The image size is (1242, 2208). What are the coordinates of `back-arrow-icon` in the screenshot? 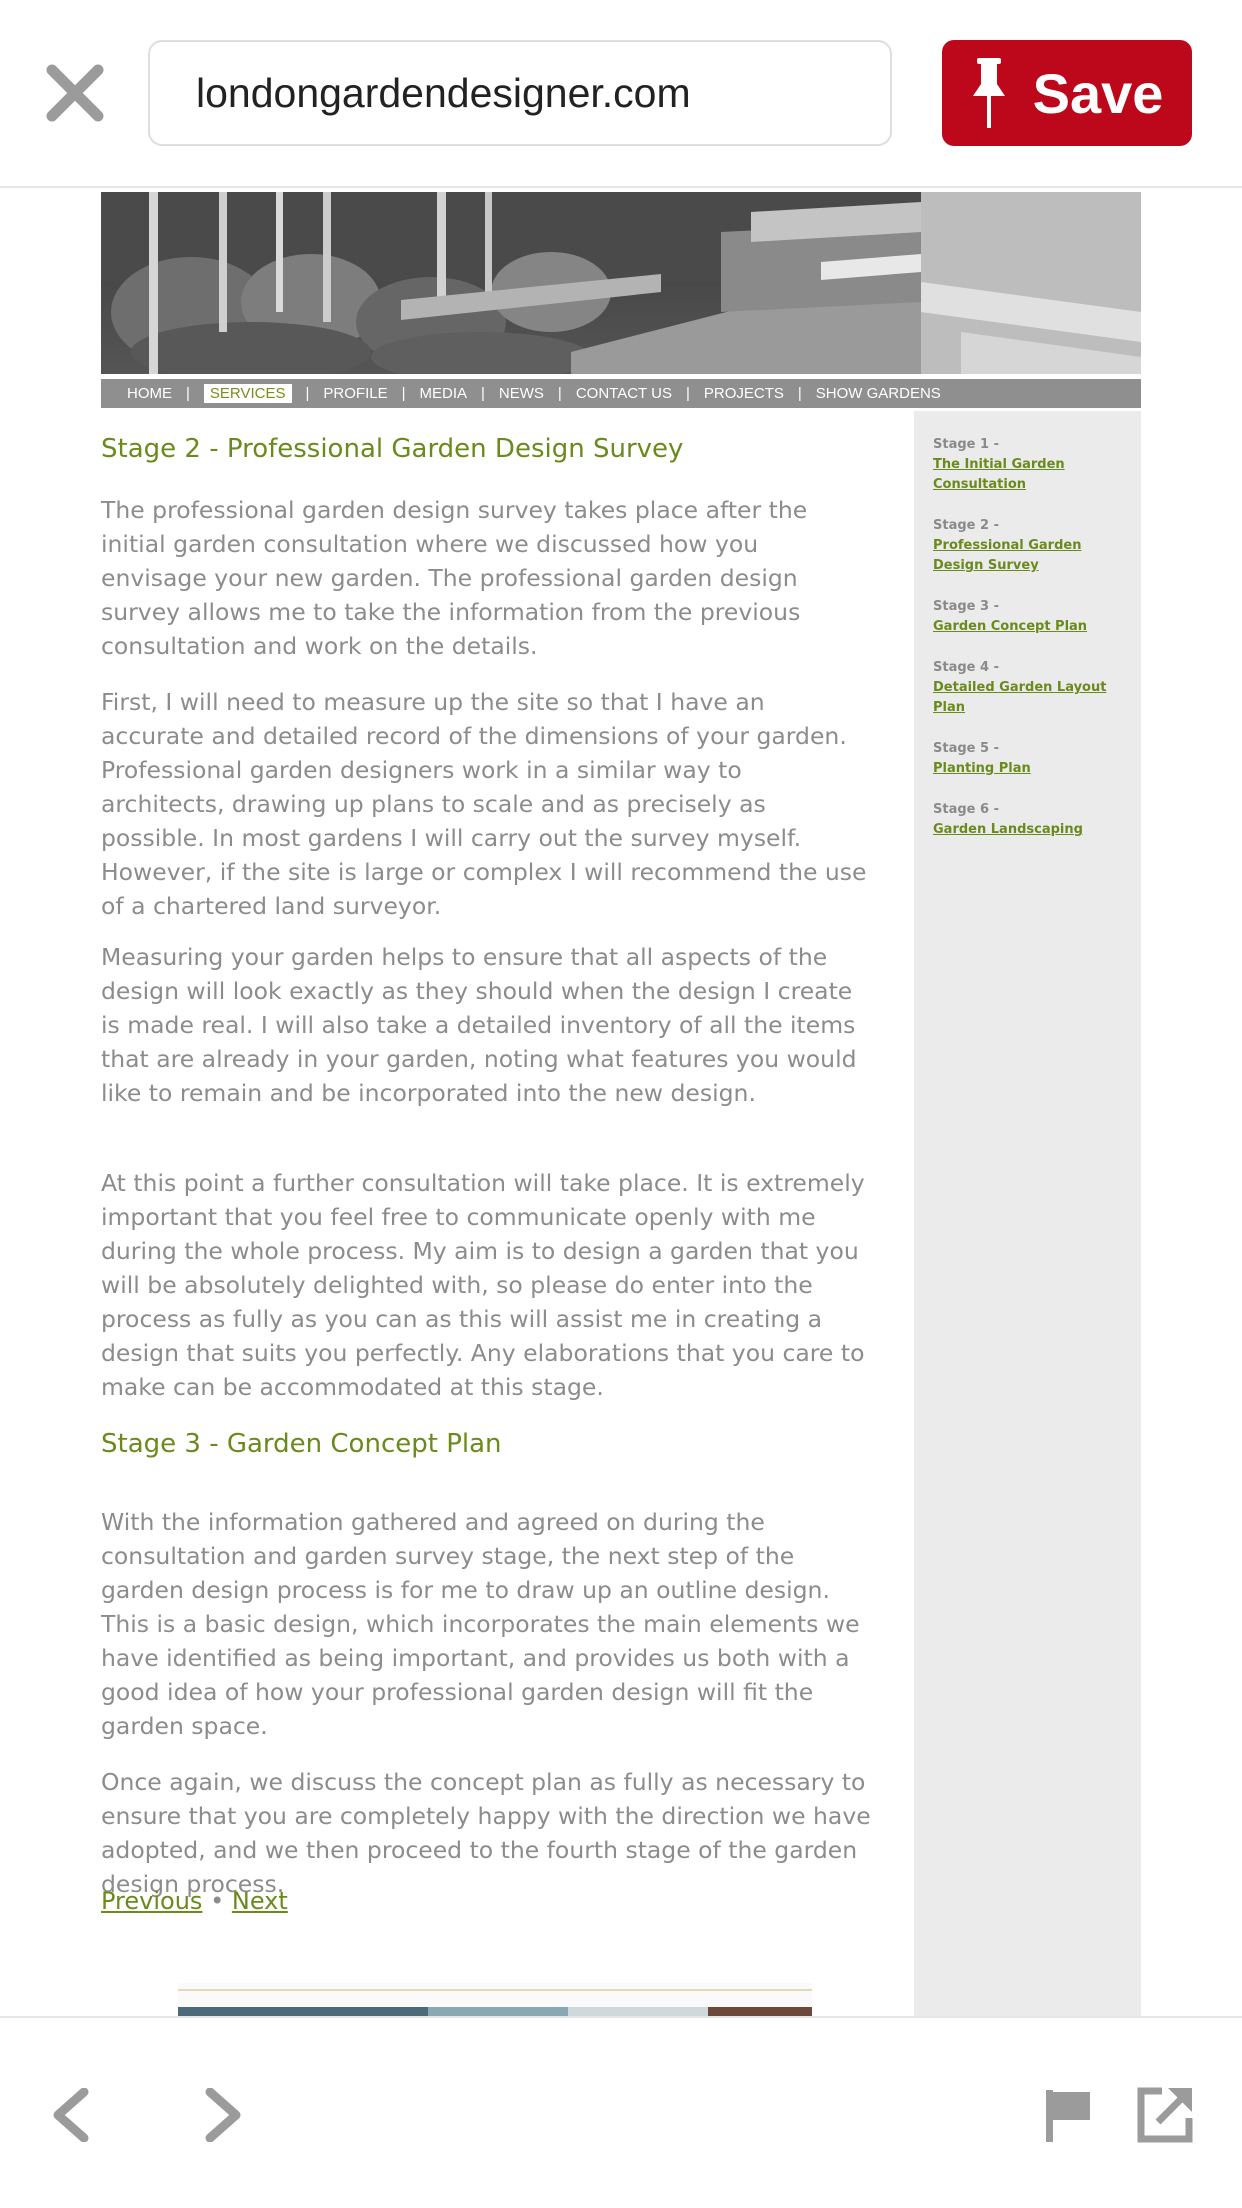 It's located at (70, 2116).